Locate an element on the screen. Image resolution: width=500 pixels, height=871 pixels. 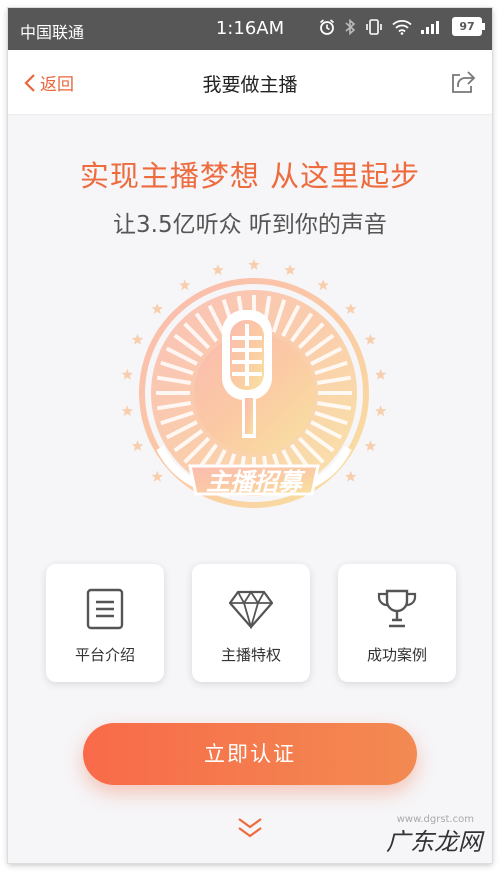
alarm-icon is located at coordinates (327, 26).